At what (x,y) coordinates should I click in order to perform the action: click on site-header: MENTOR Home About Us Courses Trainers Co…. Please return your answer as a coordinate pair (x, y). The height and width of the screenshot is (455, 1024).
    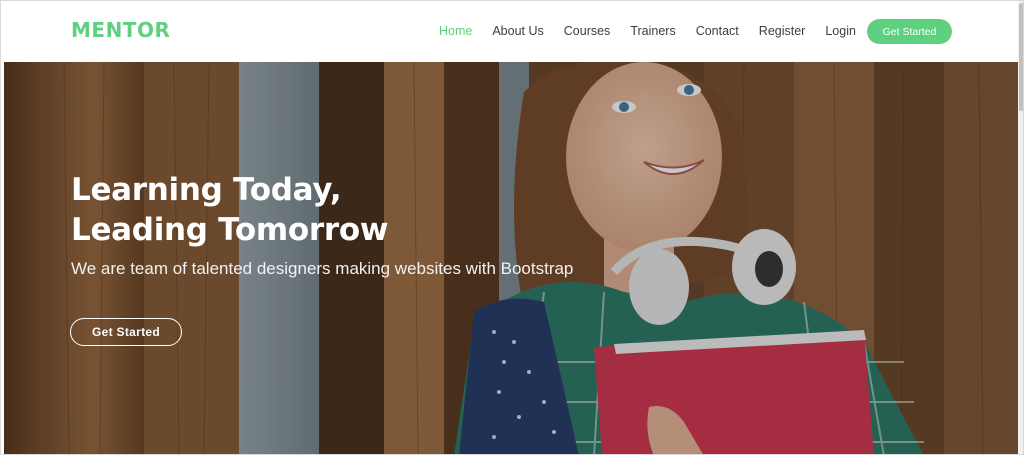
    Looking at the image, I should click on (509, 31).